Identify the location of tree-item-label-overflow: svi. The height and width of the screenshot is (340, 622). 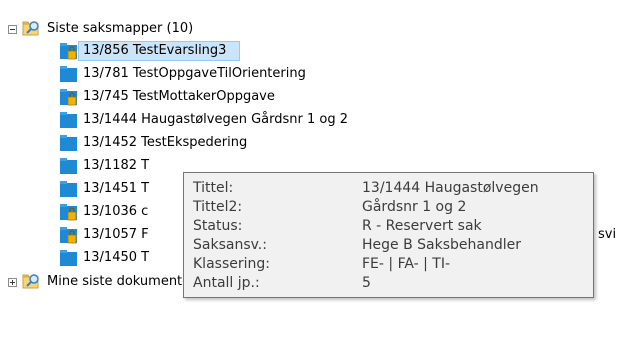
(607, 234).